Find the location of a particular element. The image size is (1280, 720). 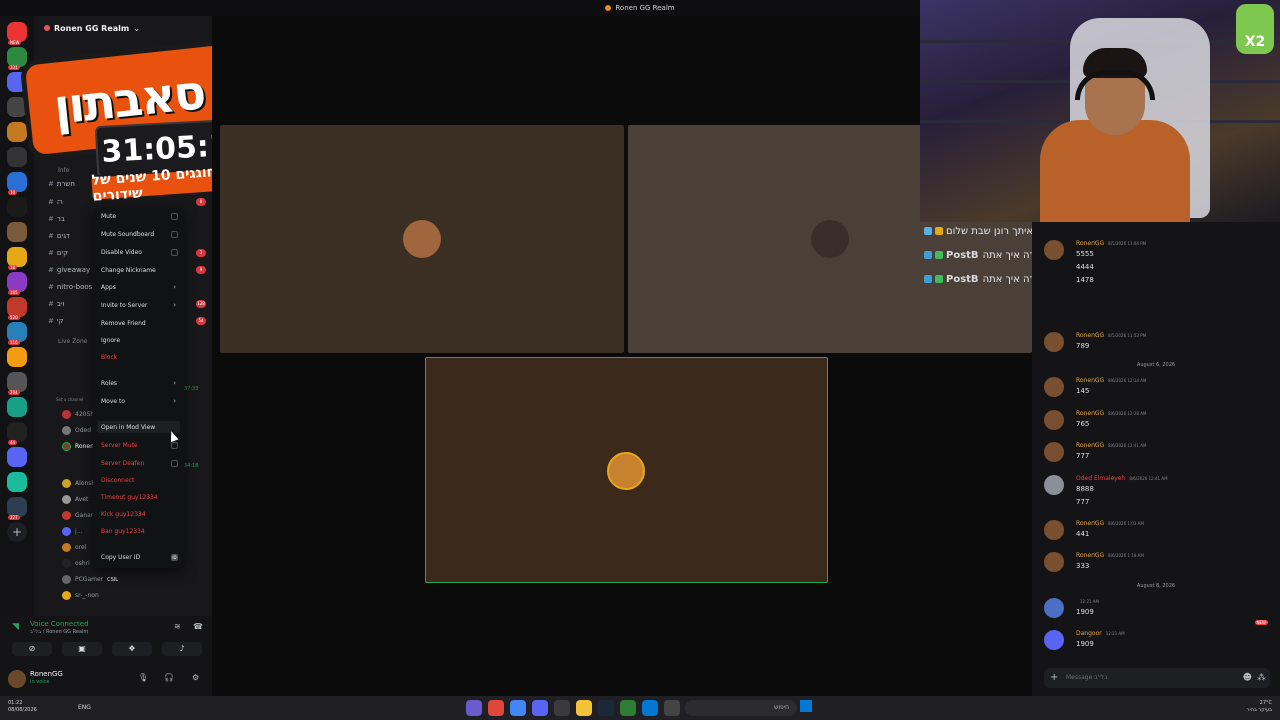

message-input: + Message בלי'ב ☻ ⁂ is located at coordinates (1157, 678).